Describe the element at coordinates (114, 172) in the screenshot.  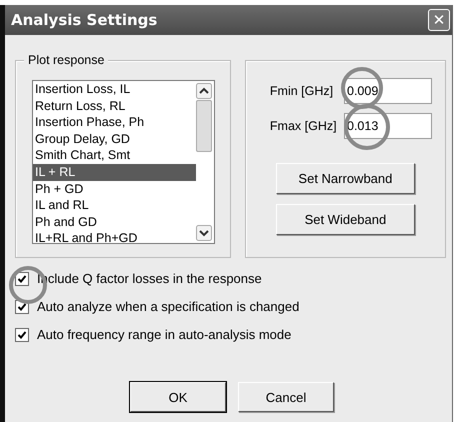
I see `list-item: IL + RL` at that location.